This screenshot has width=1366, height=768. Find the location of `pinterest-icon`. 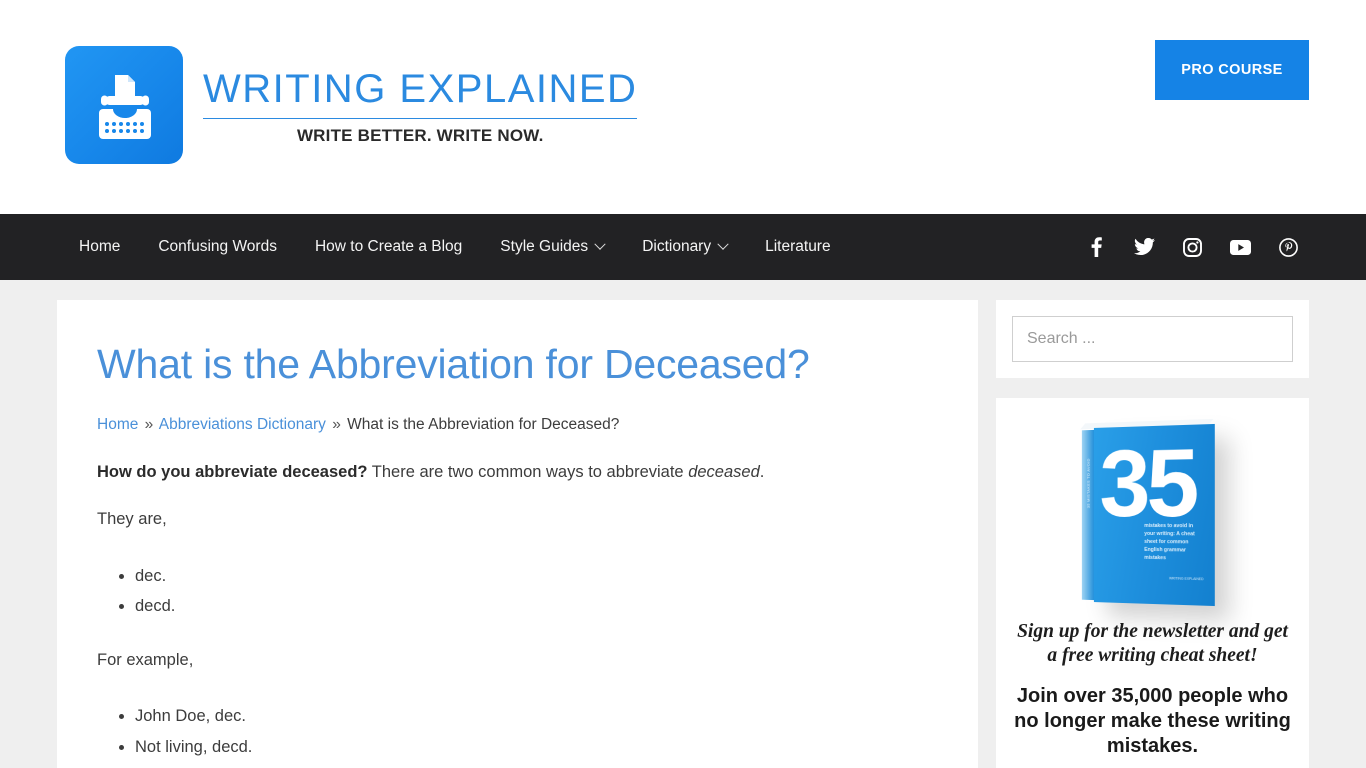

pinterest-icon is located at coordinates (1288, 247).